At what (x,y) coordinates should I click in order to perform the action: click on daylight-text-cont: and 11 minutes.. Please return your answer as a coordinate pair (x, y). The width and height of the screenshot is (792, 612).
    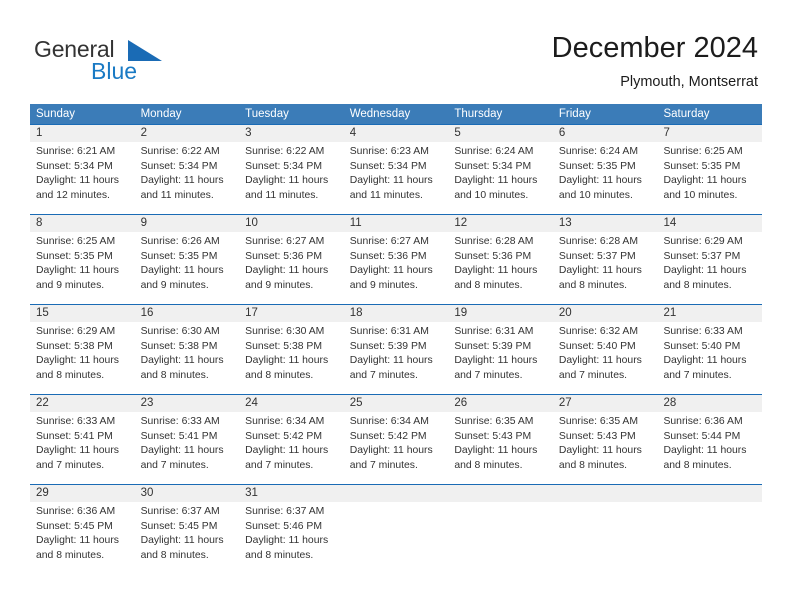
    Looking at the image, I should click on (282, 195).